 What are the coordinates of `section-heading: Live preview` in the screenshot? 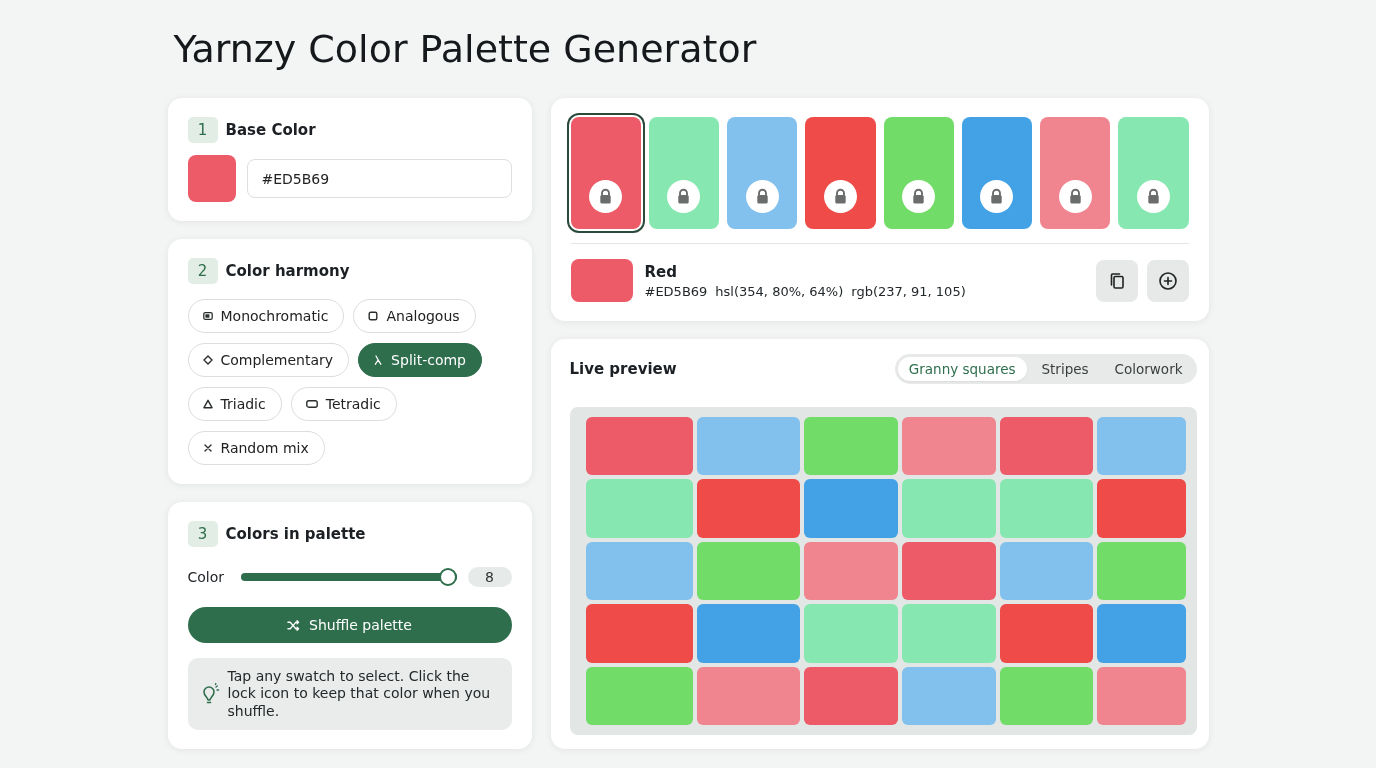 It's located at (623, 369).